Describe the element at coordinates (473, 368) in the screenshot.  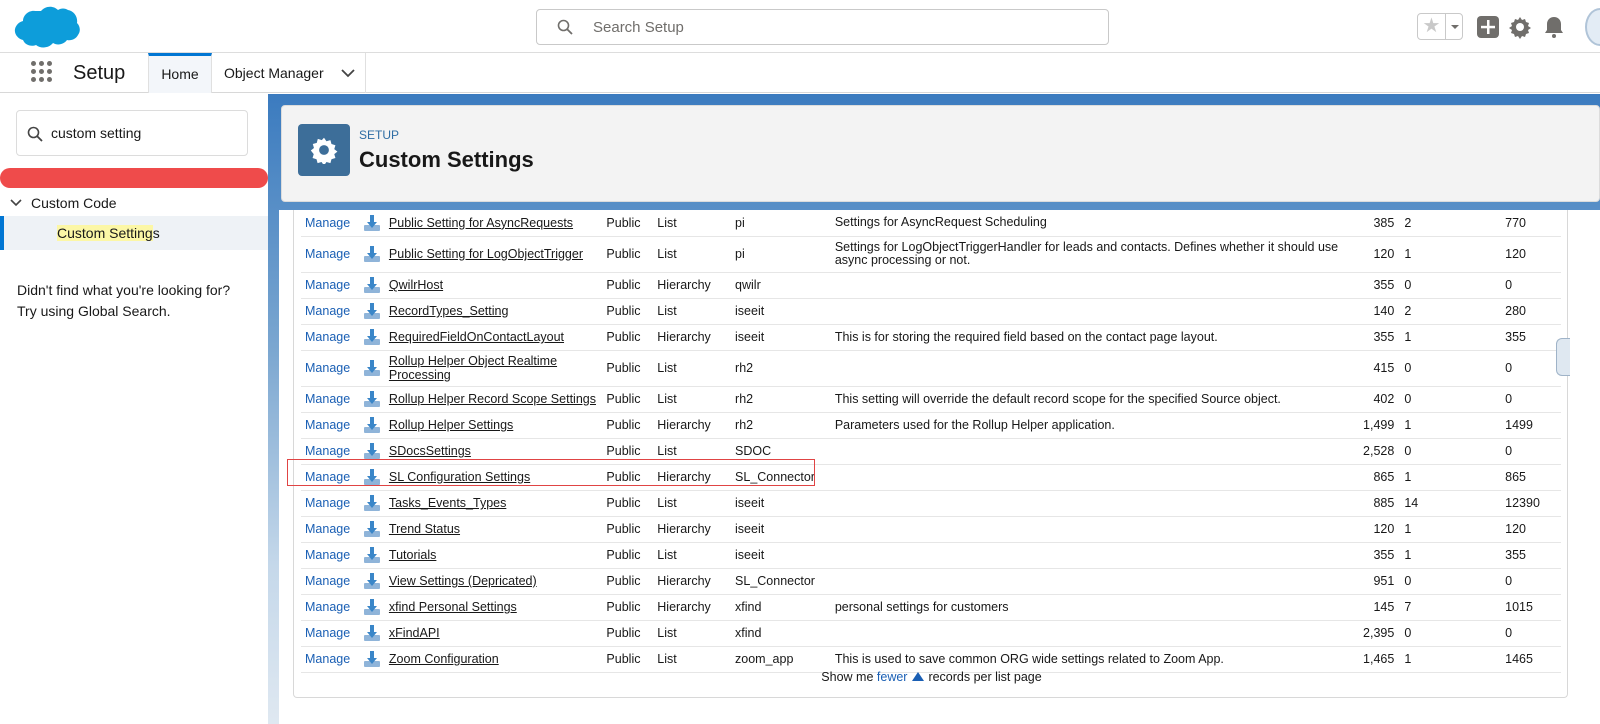
I see `setting-label-link: Rollup Helper Object Realtime Processing` at that location.